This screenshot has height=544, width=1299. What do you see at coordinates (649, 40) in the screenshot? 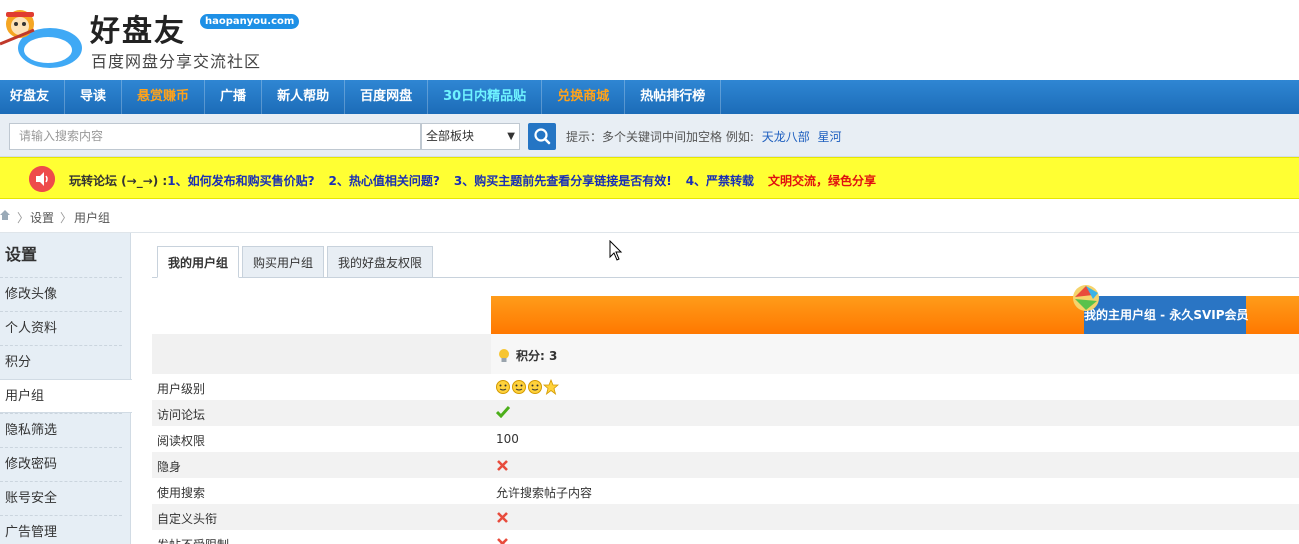
I see `site-header: 好盘友 haopanyou.com 百度网盘分享交流社区` at bounding box center [649, 40].